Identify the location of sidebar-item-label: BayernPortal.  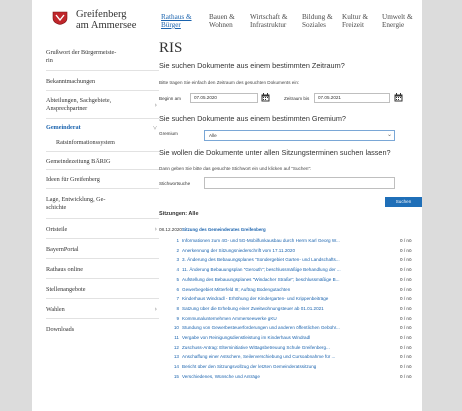
(62, 249).